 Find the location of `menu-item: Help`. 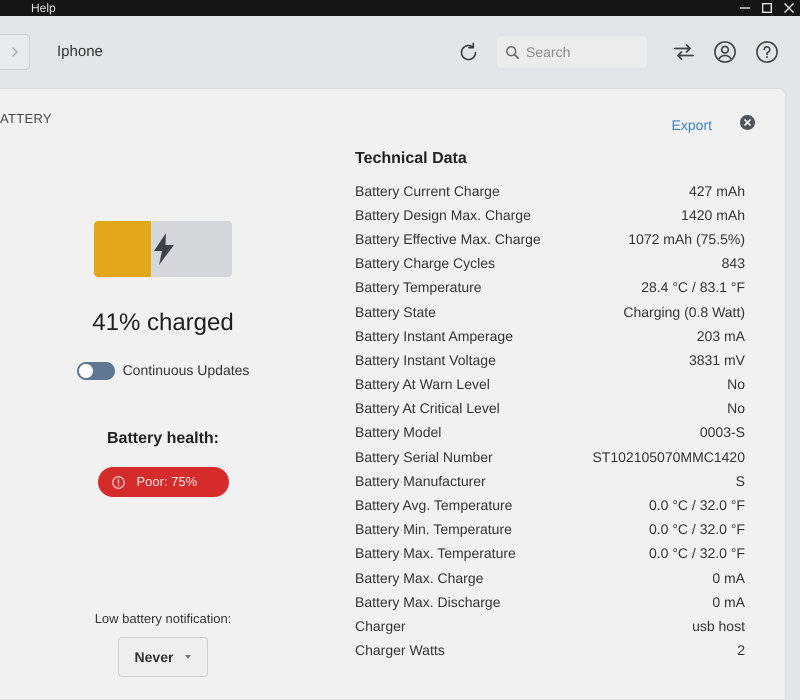

menu-item: Help is located at coordinates (43, 8).